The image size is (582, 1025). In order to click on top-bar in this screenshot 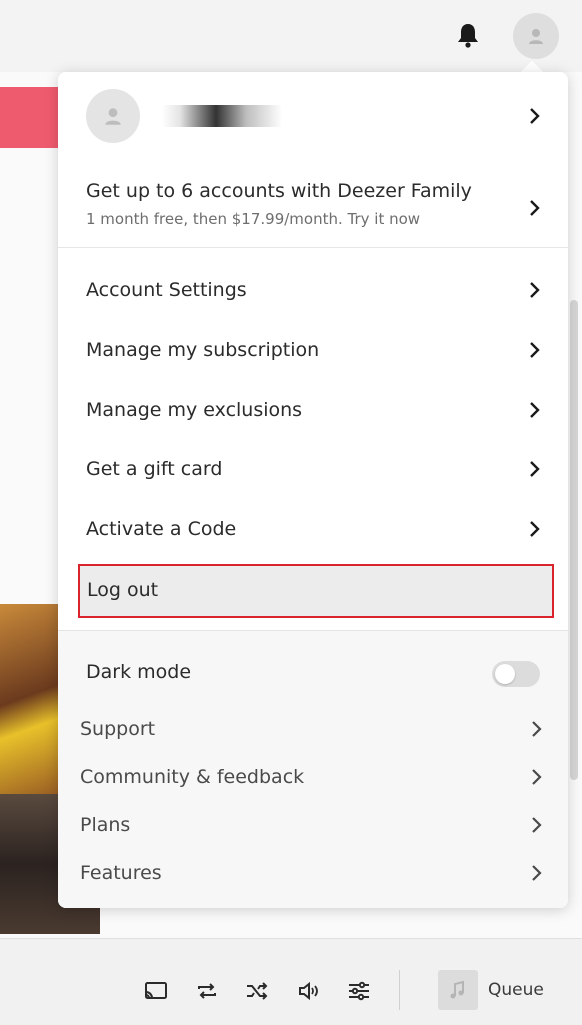, I will do `click(291, 36)`.